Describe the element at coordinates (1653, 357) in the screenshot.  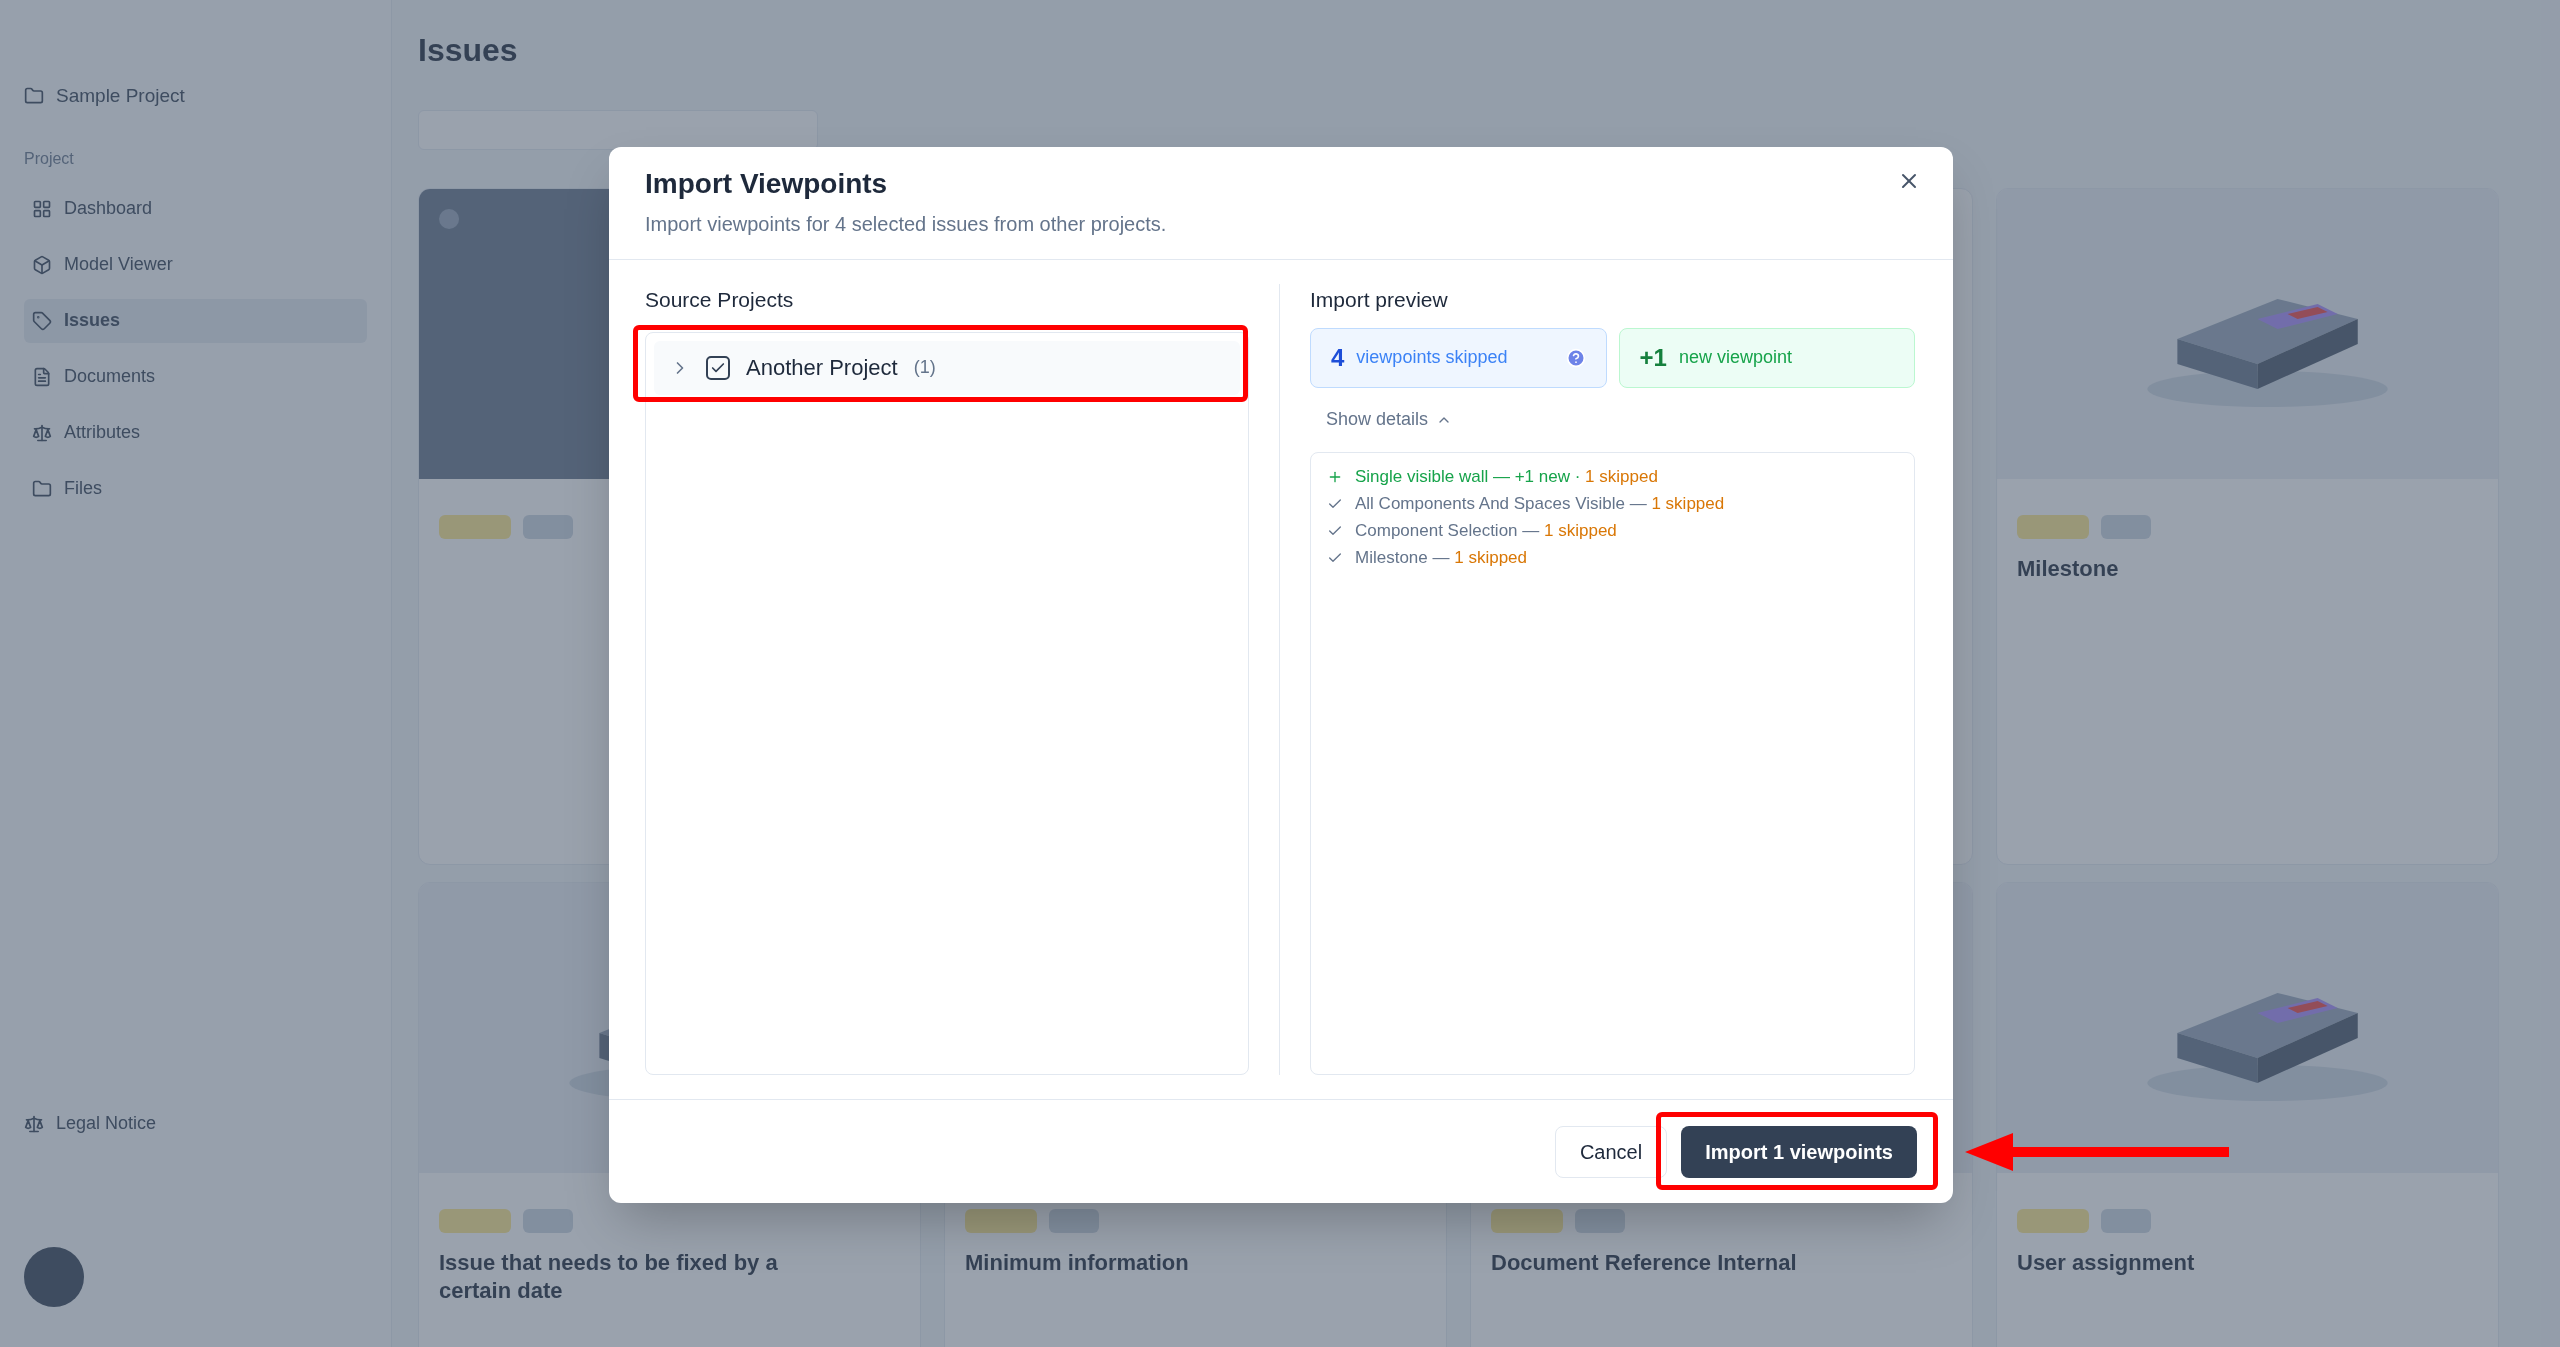
I see `new-count: +1` at that location.